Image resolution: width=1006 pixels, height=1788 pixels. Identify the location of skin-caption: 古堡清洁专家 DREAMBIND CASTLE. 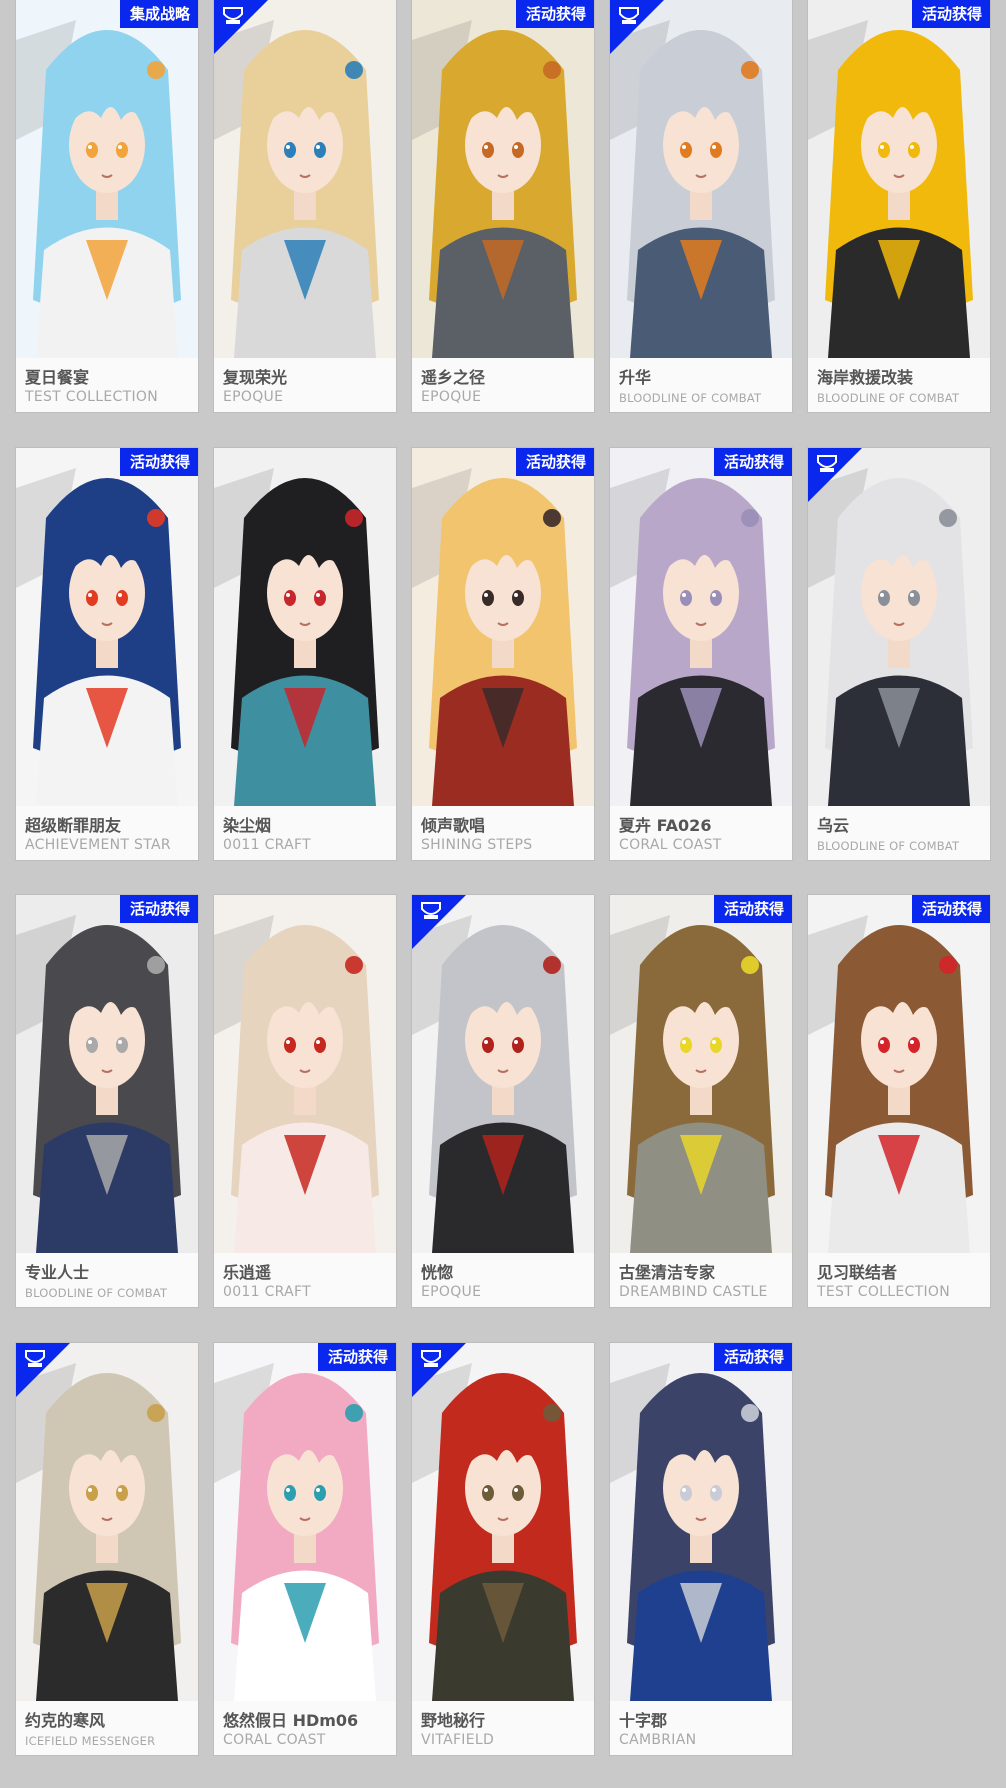
(701, 1280).